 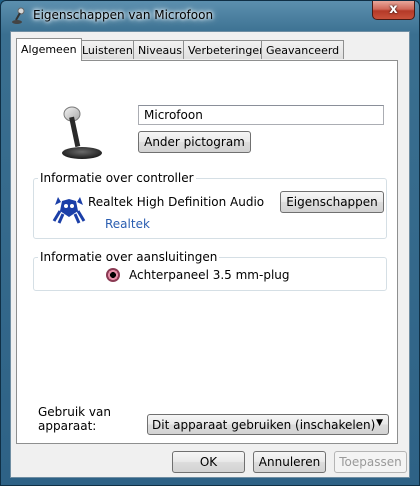 What do you see at coordinates (303, 49) in the screenshot?
I see `tab-geavanceerd: Geavanceerd` at bounding box center [303, 49].